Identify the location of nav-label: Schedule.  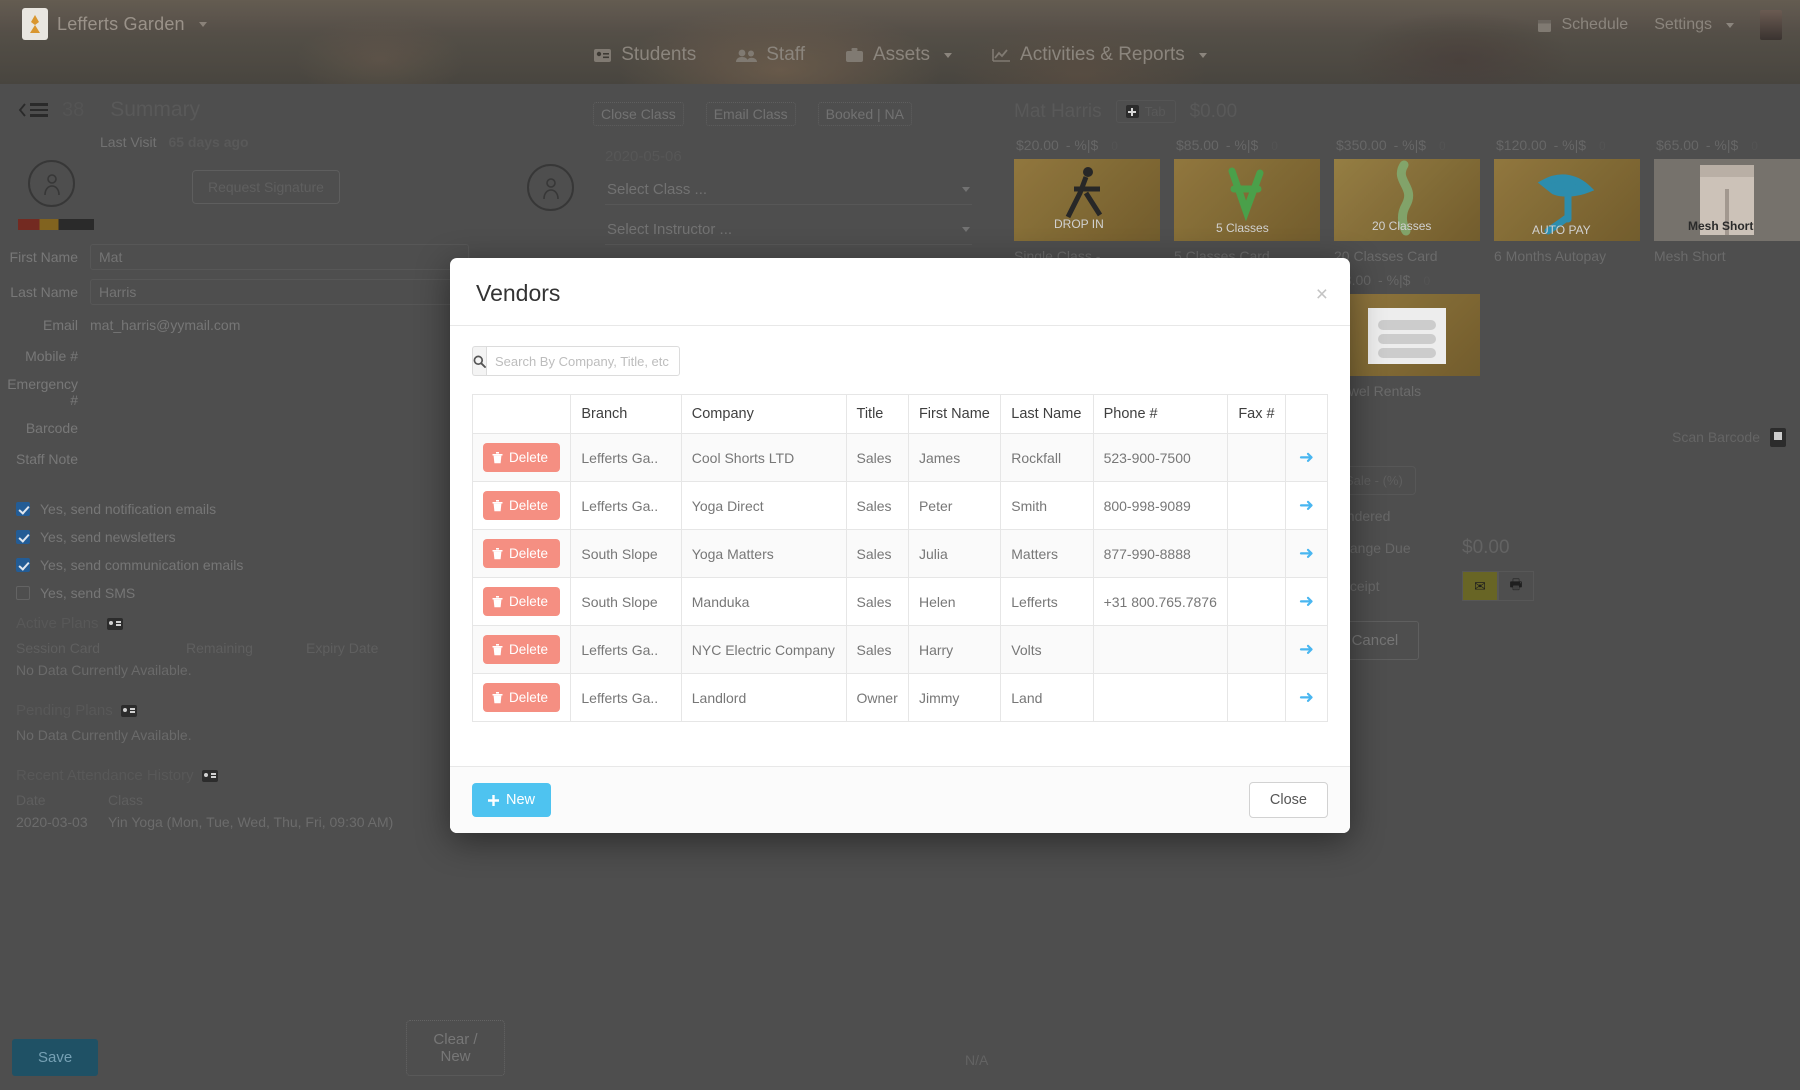
(1595, 24).